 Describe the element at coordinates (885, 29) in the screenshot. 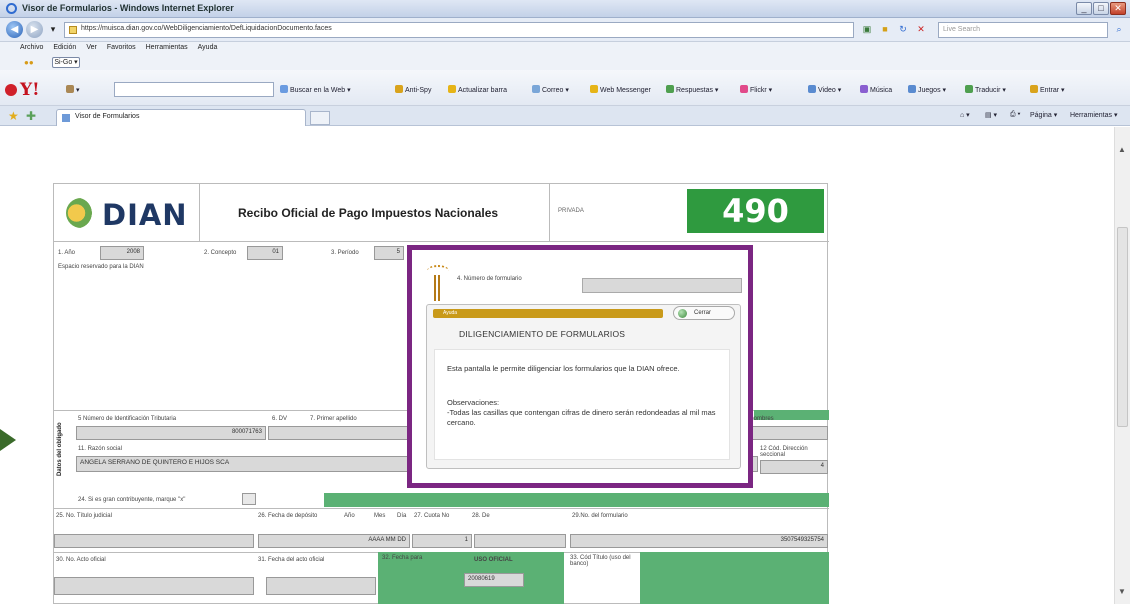

I see `certificate-lock-icon: ■` at that location.